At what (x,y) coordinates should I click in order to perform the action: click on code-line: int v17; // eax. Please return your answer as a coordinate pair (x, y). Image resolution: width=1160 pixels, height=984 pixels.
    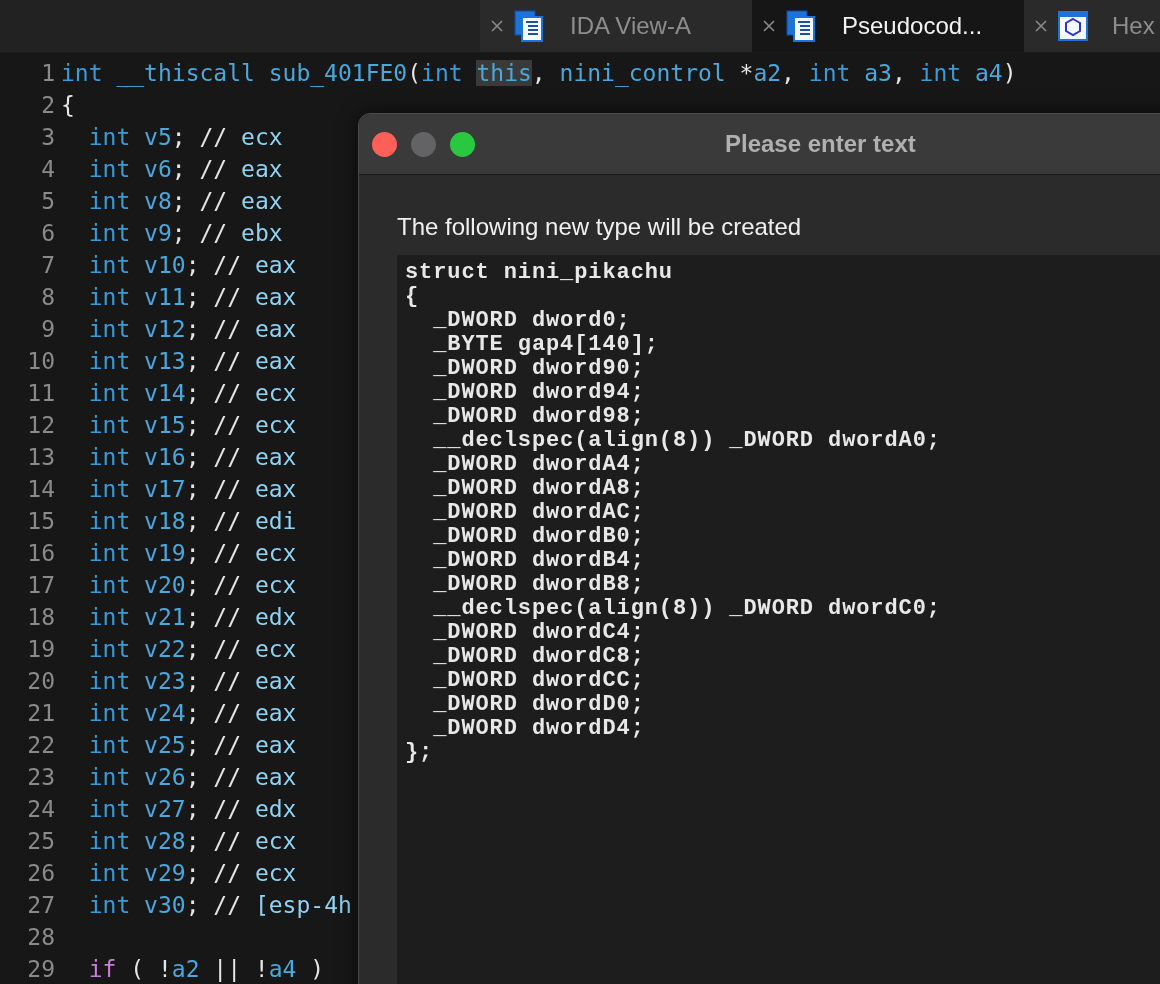
    Looking at the image, I should click on (192, 489).